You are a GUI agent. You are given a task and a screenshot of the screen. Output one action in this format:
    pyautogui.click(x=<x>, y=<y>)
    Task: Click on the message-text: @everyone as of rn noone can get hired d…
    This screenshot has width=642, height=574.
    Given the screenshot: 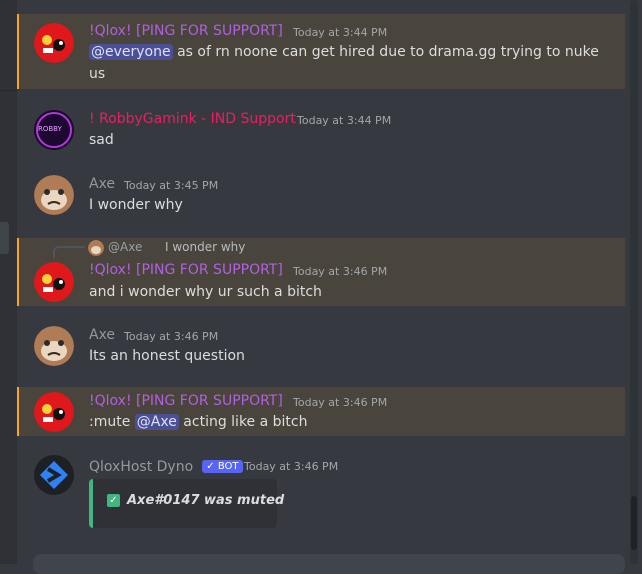 What is the action you would take?
    pyautogui.click(x=344, y=52)
    